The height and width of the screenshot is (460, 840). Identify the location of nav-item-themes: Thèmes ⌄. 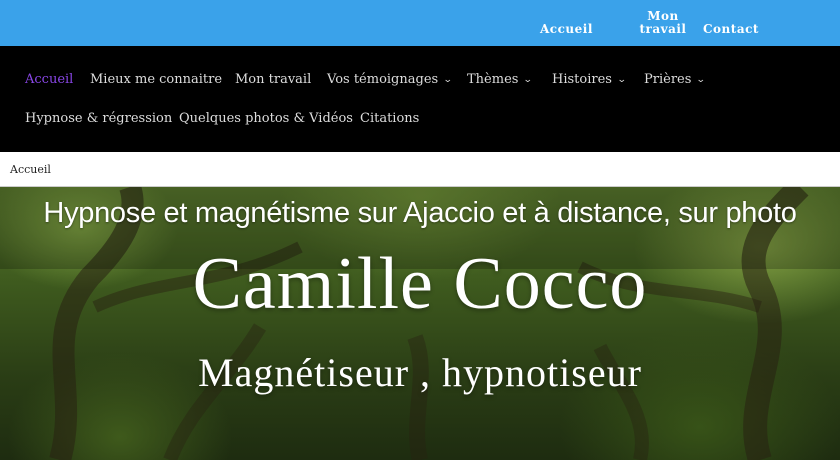
(500, 79).